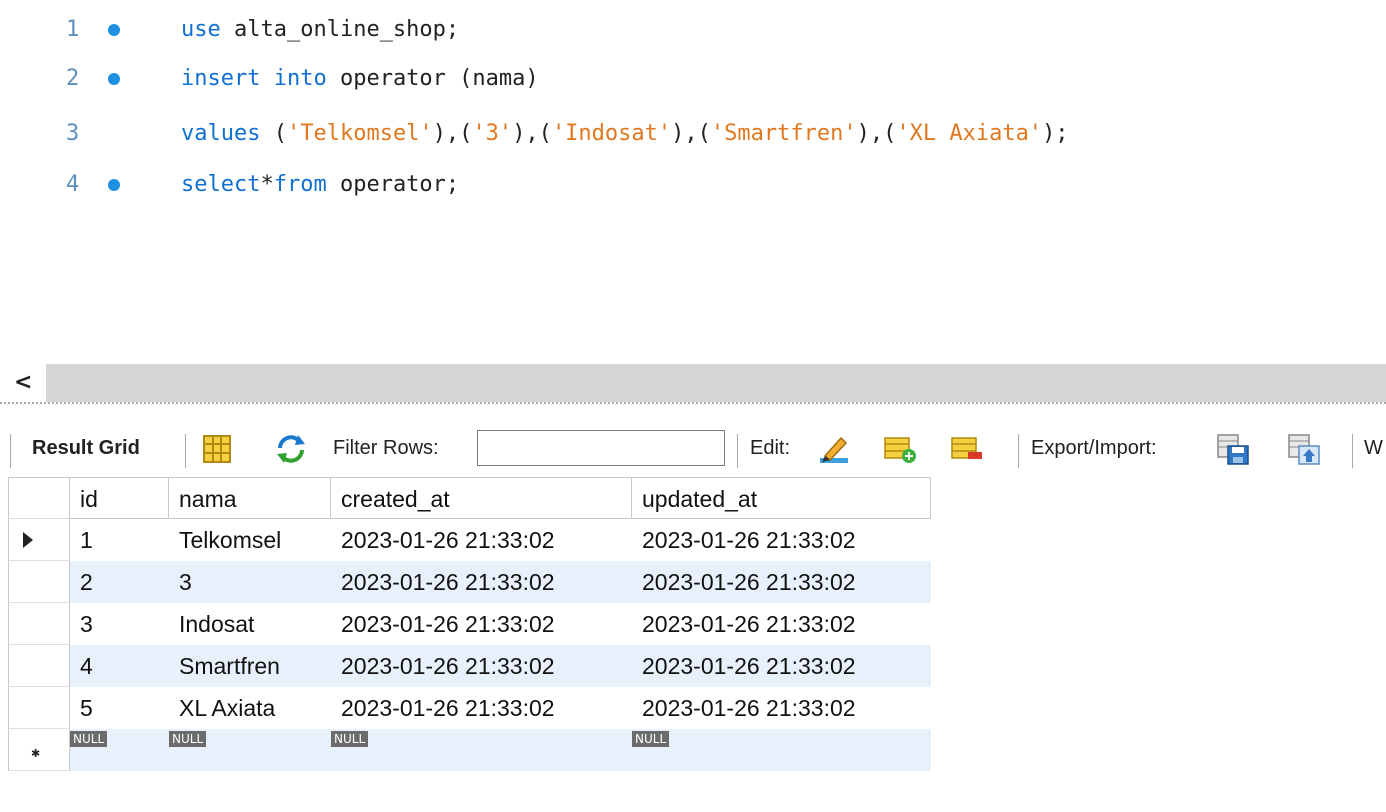 The width and height of the screenshot is (1386, 812). What do you see at coordinates (73, 29) in the screenshot?
I see `line-number: 1` at bounding box center [73, 29].